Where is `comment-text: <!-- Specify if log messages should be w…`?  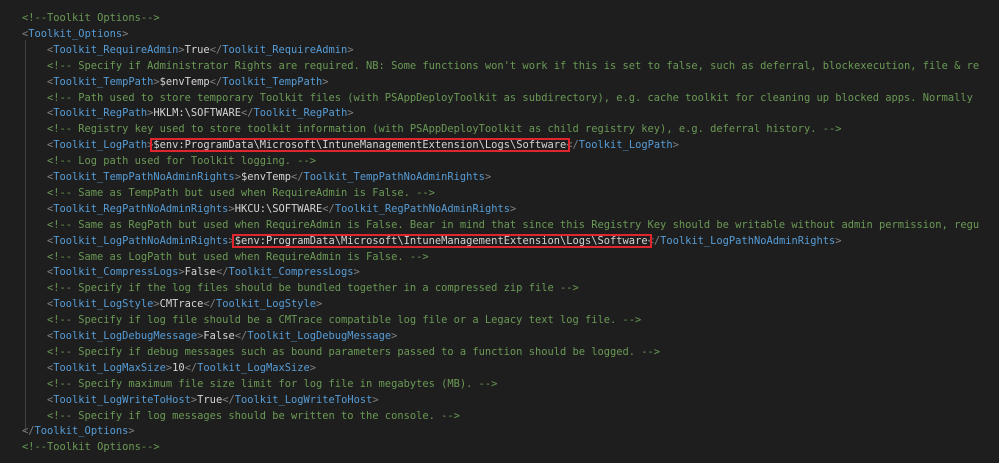
comment-text: <!-- Specify if log messages should be w… is located at coordinates (253, 415).